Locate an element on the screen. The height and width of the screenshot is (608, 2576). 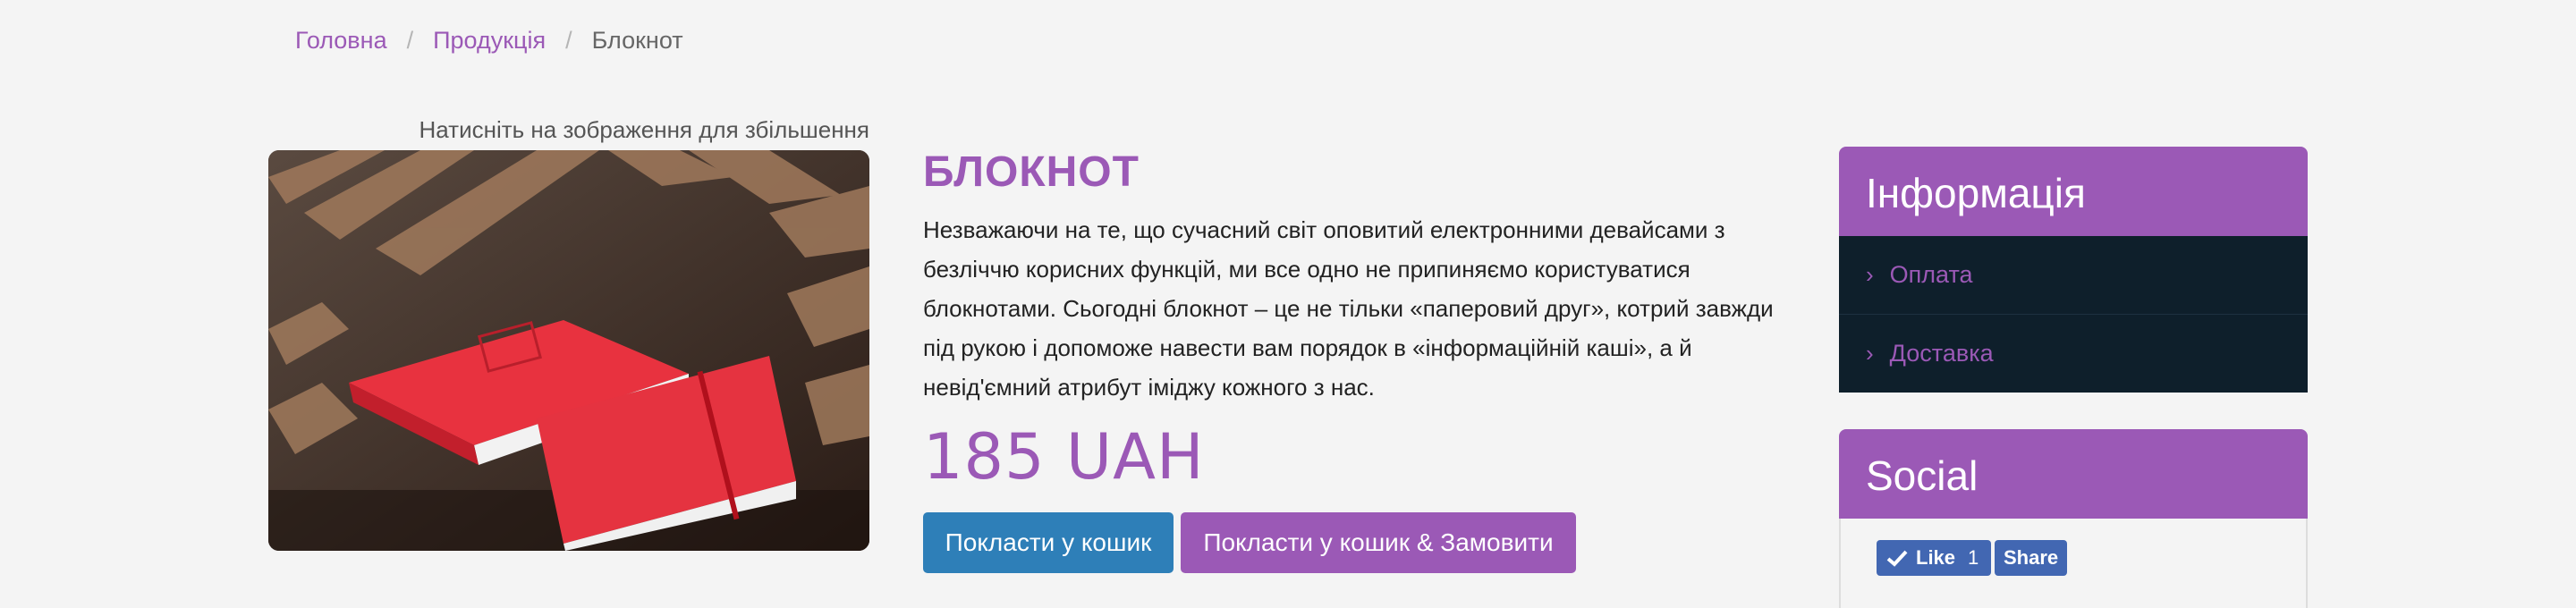
info-panel-title: Інформація is located at coordinates (2073, 191).